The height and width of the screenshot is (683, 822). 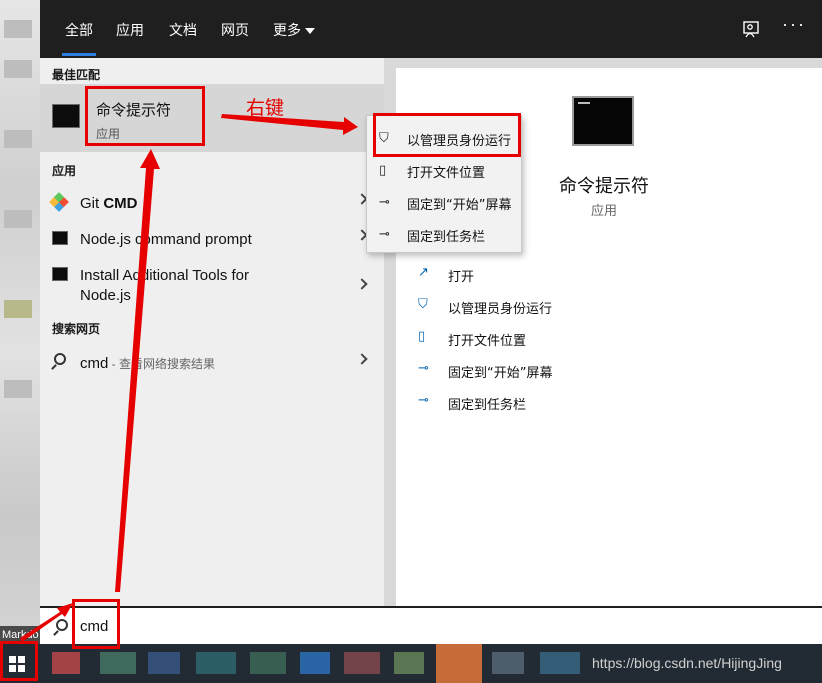 What do you see at coordinates (446, 173) in the screenshot?
I see `menu-item-label: 打开文件位置` at bounding box center [446, 173].